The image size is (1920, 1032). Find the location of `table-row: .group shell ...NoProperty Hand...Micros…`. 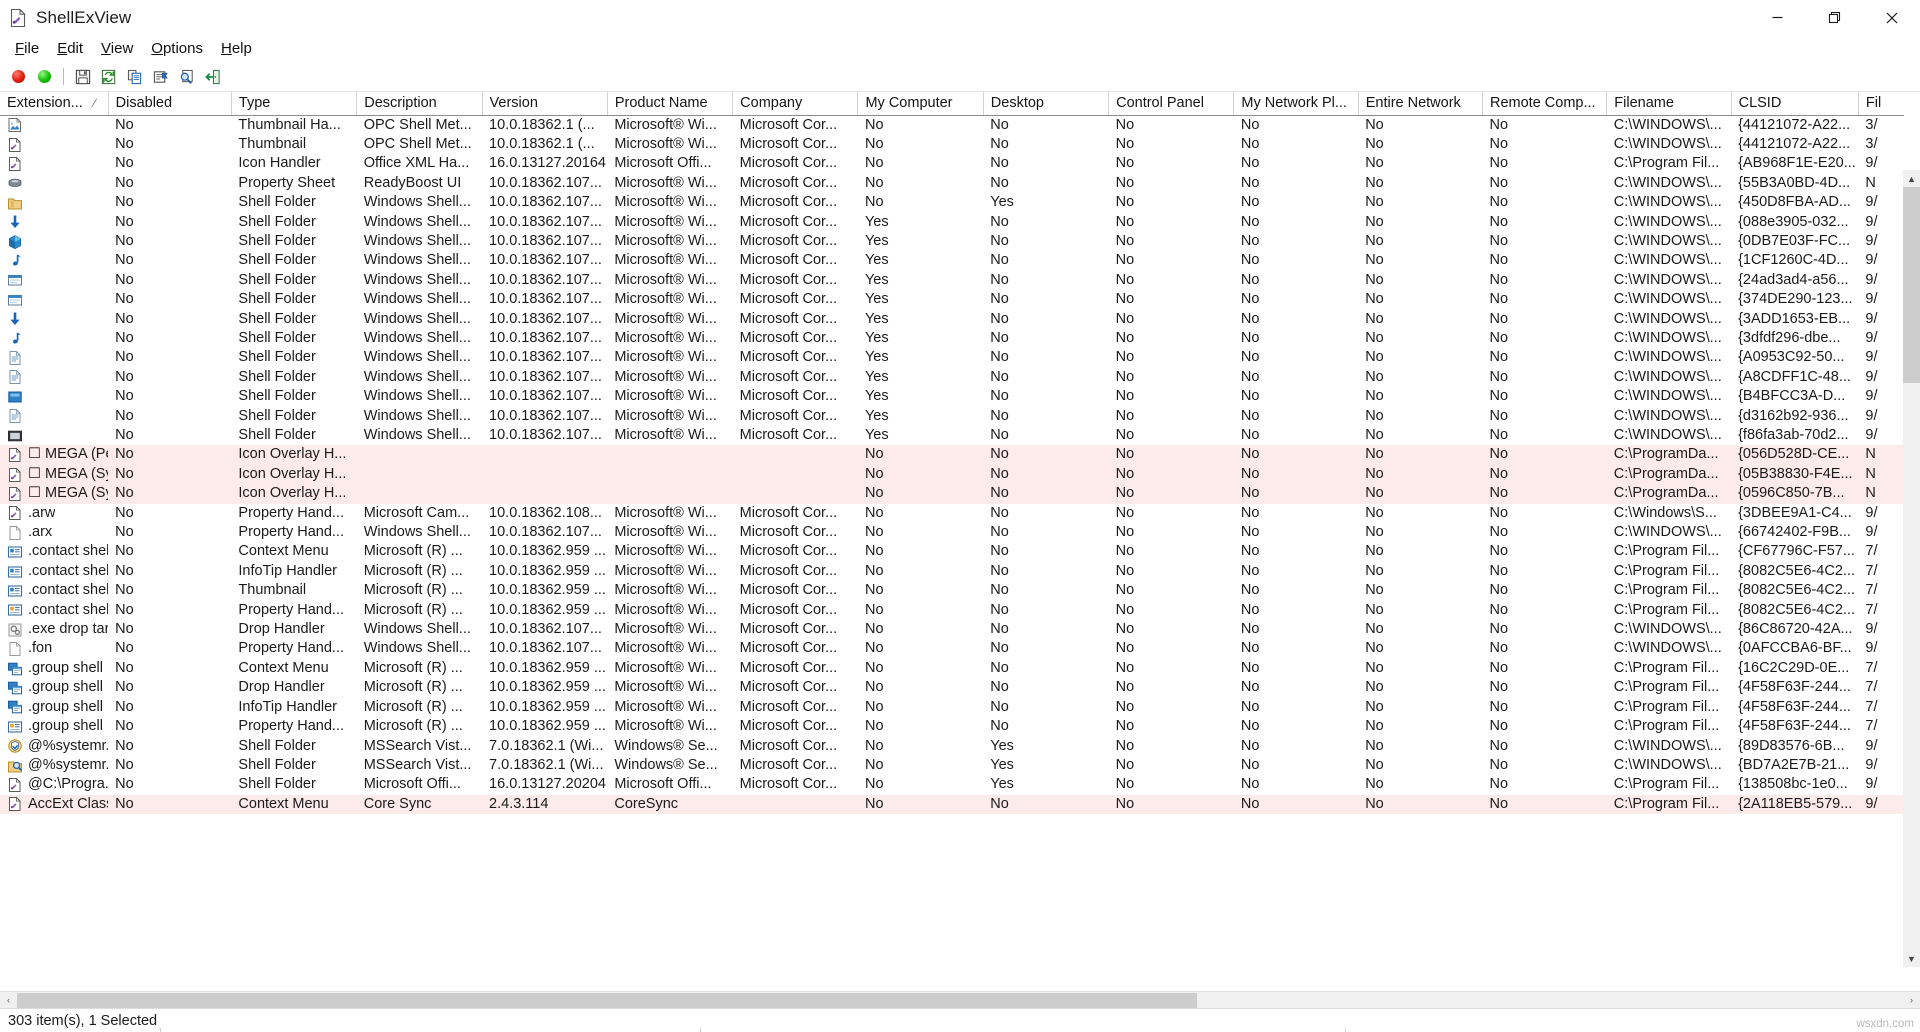

table-row: .group shell ...NoProperty Hand...Micros… is located at coordinates (952, 727).